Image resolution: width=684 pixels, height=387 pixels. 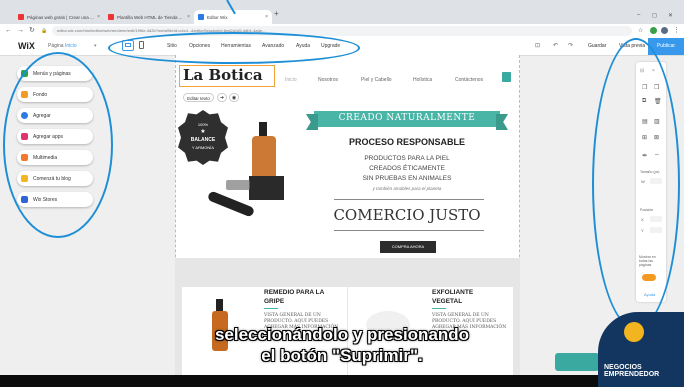 I want to click on save-button: Guardar, so click(x=597, y=46).